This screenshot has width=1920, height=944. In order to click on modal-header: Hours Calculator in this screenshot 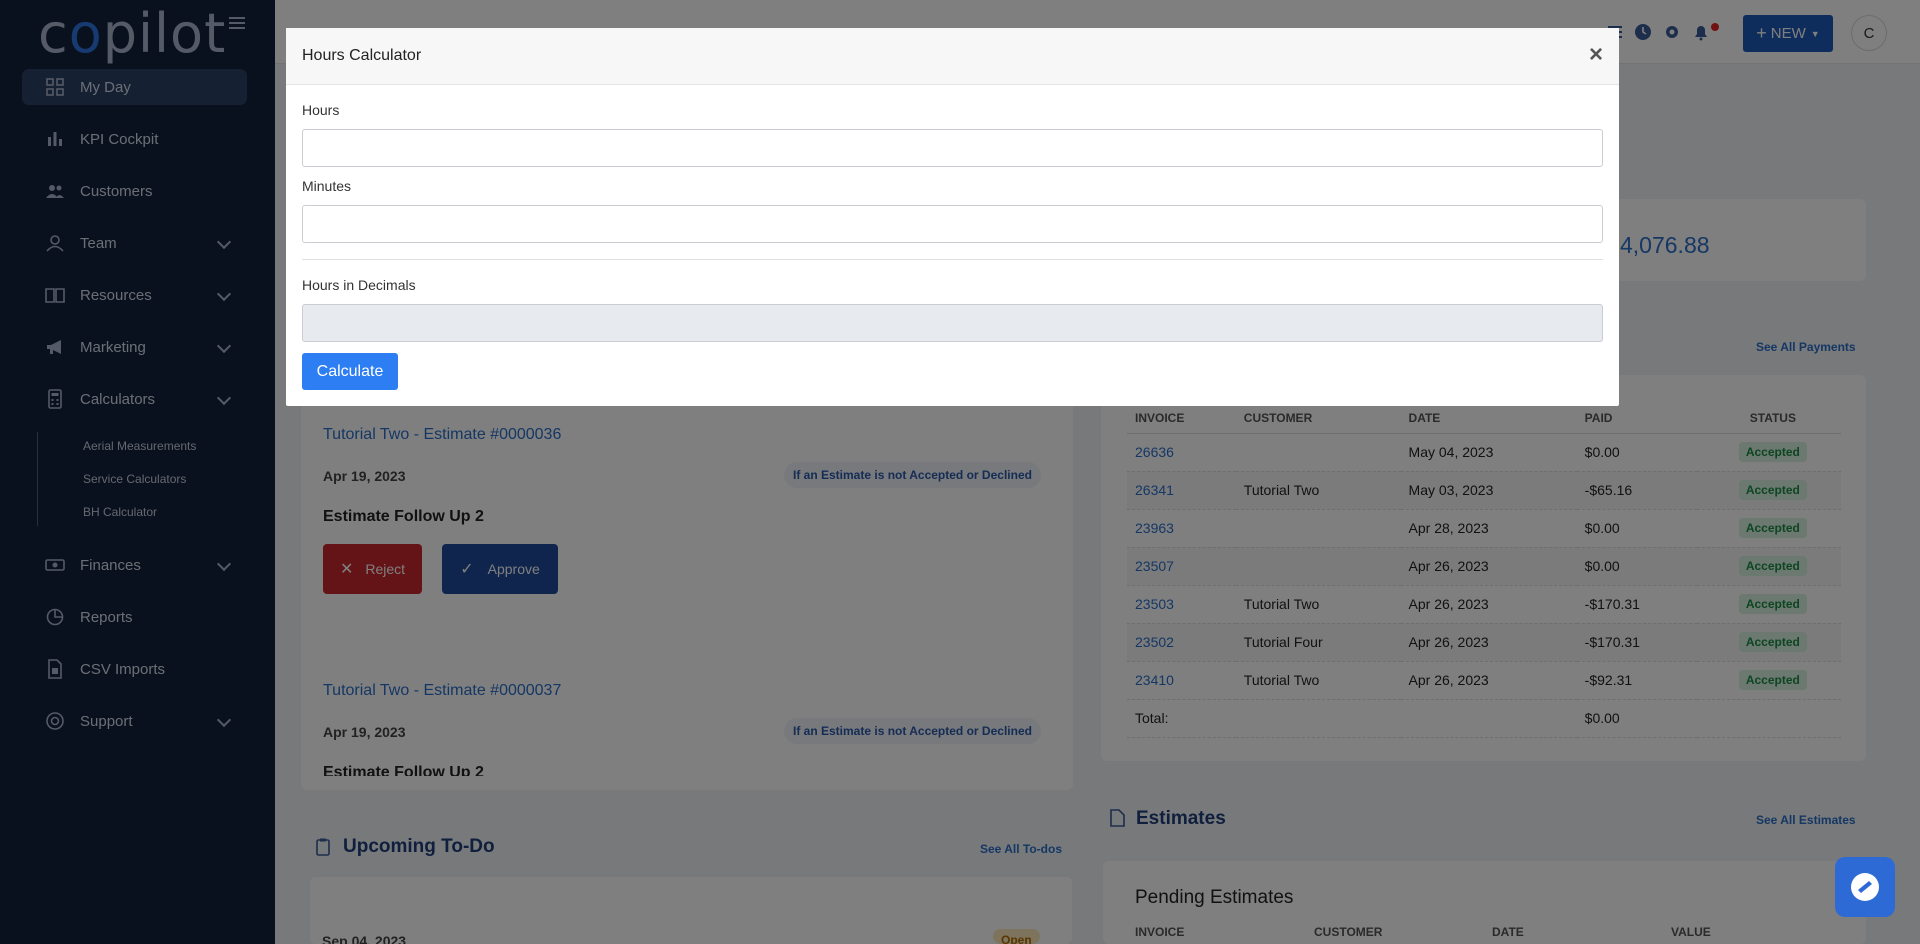, I will do `click(952, 56)`.